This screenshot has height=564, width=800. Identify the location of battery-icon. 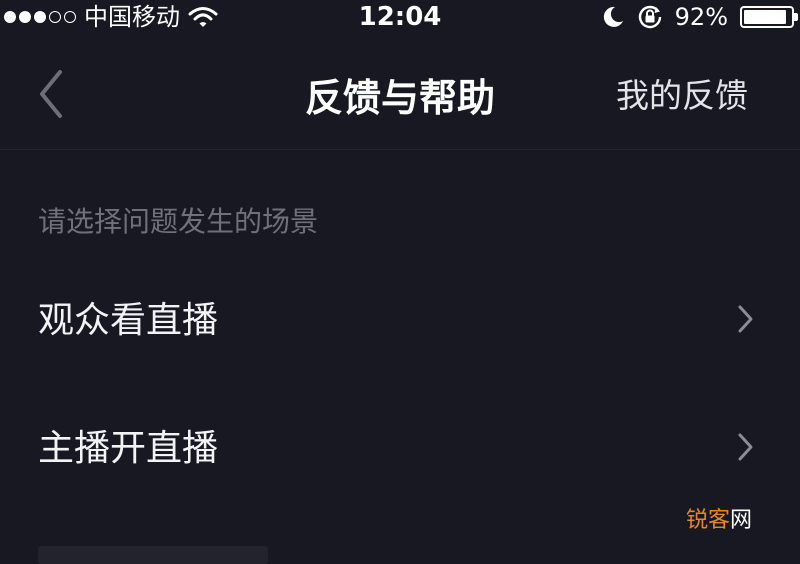
(769, 17).